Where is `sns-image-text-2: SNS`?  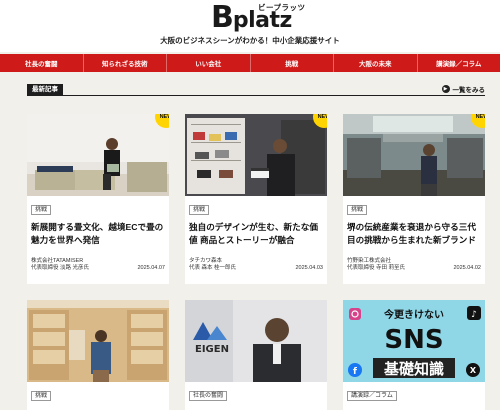 sns-image-text-2: SNS is located at coordinates (413, 340).